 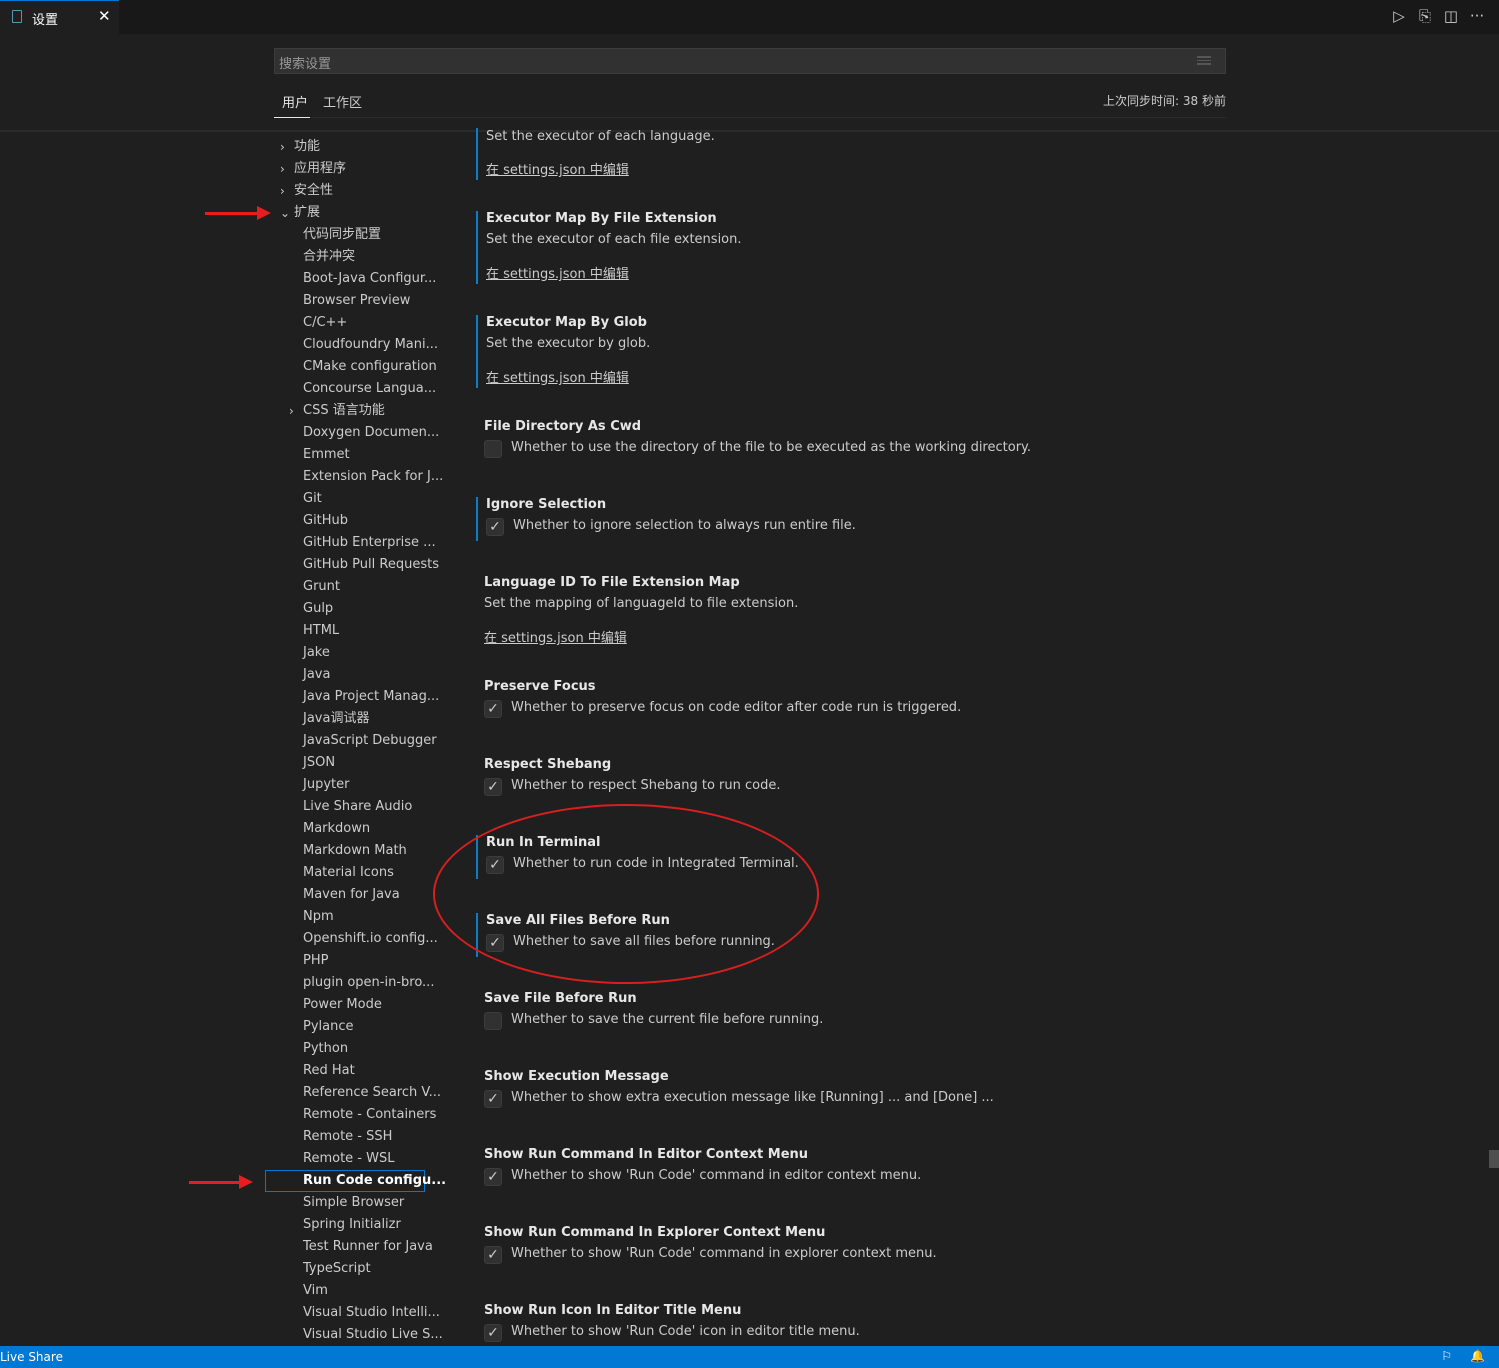 I want to click on toc-extension-item: Jupyter, so click(x=326, y=785).